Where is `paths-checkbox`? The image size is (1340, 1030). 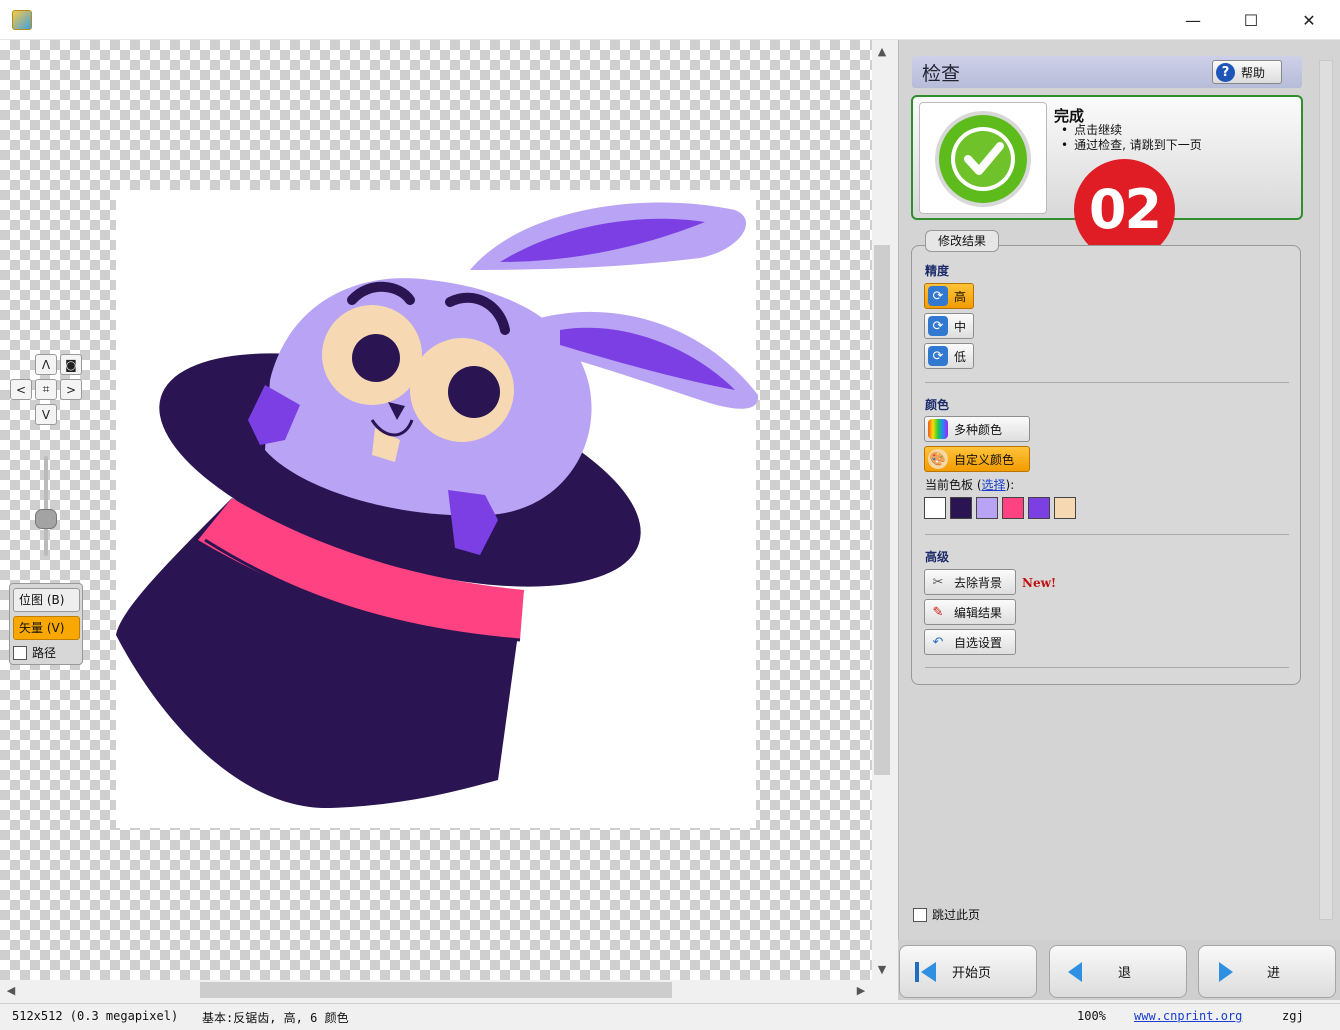 paths-checkbox is located at coordinates (20, 652).